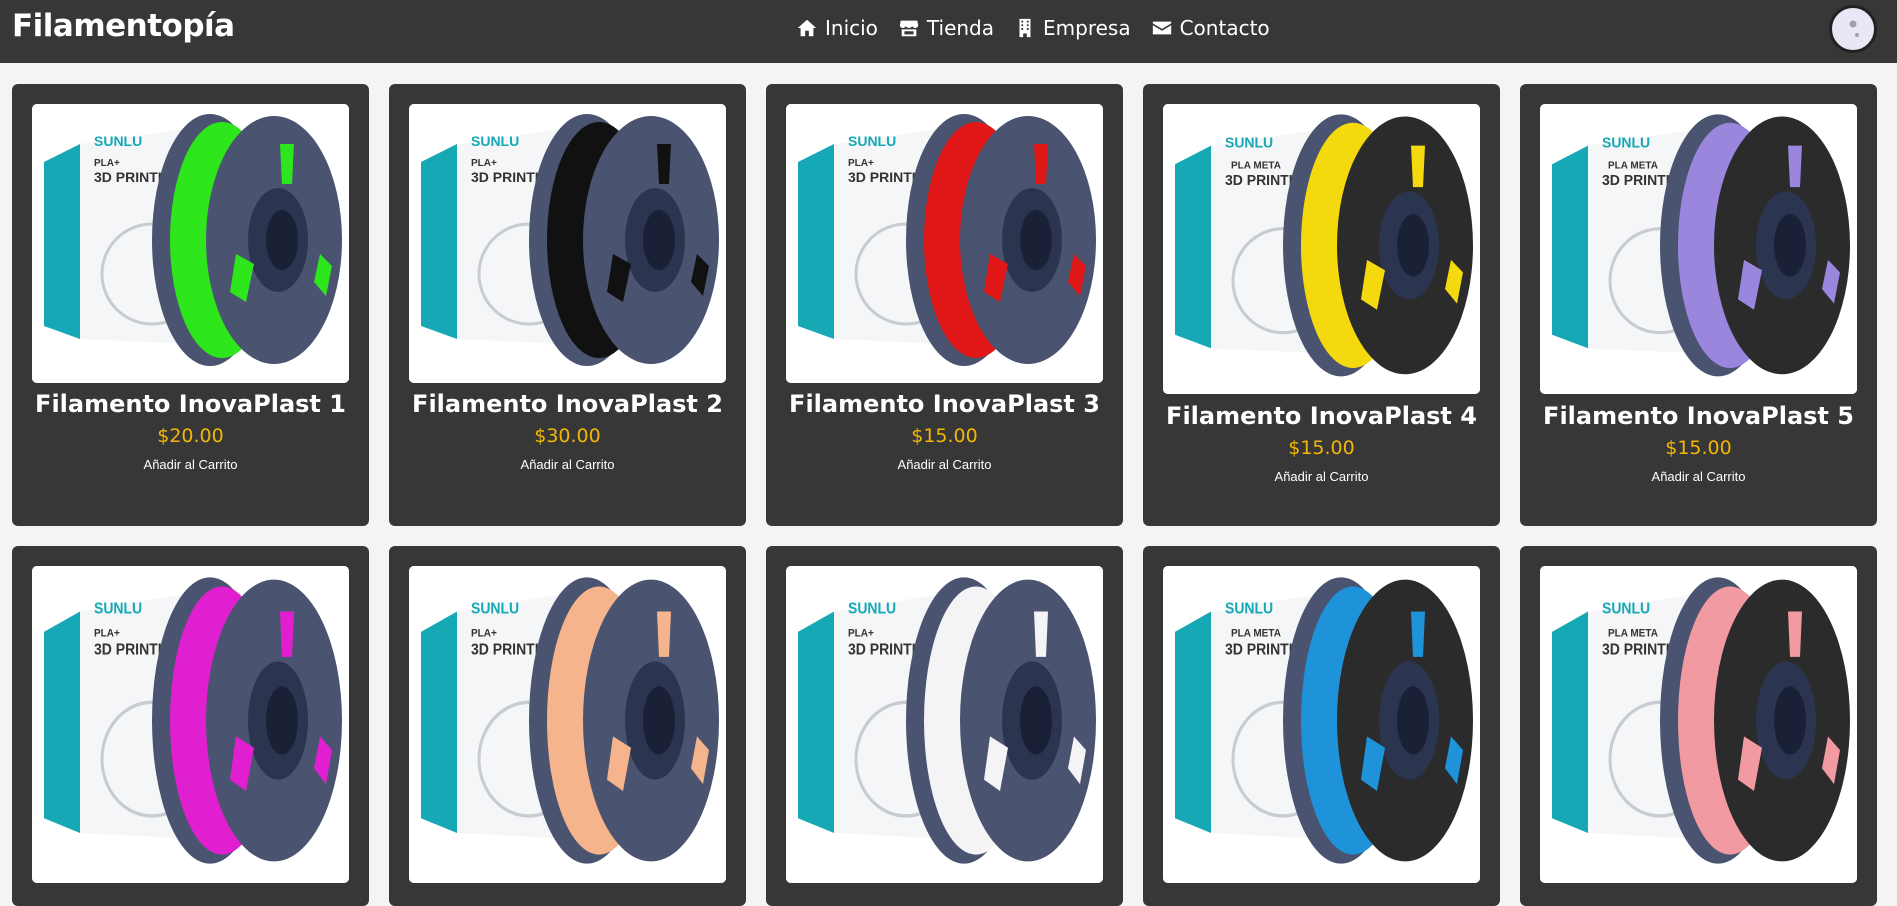 This screenshot has height=906, width=1897. Describe the element at coordinates (944, 404) in the screenshot. I see `product-title: Filamento InovaPlast 3` at that location.